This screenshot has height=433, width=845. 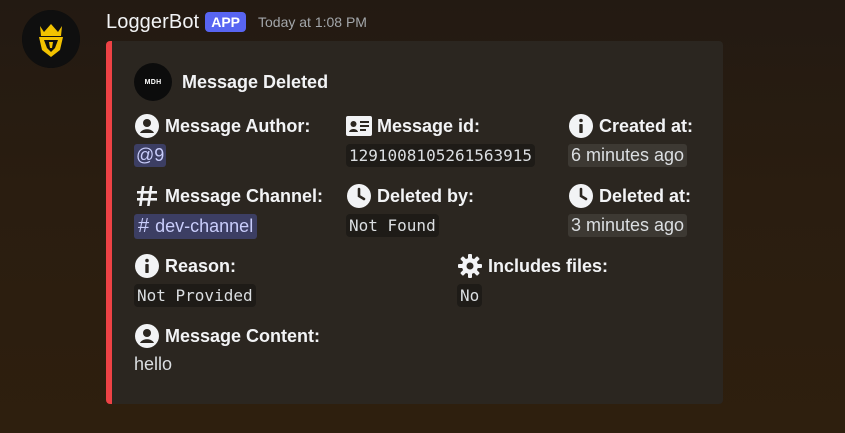 I want to click on field-deleted-by: Deleted by: Not Found, so click(x=410, y=210).